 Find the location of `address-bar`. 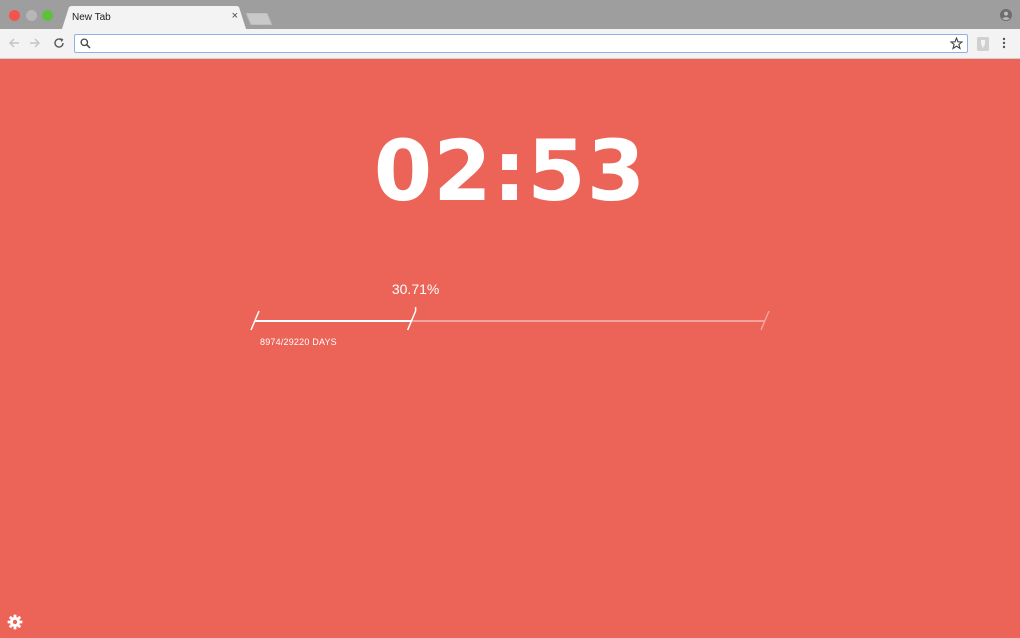

address-bar is located at coordinates (521, 43).